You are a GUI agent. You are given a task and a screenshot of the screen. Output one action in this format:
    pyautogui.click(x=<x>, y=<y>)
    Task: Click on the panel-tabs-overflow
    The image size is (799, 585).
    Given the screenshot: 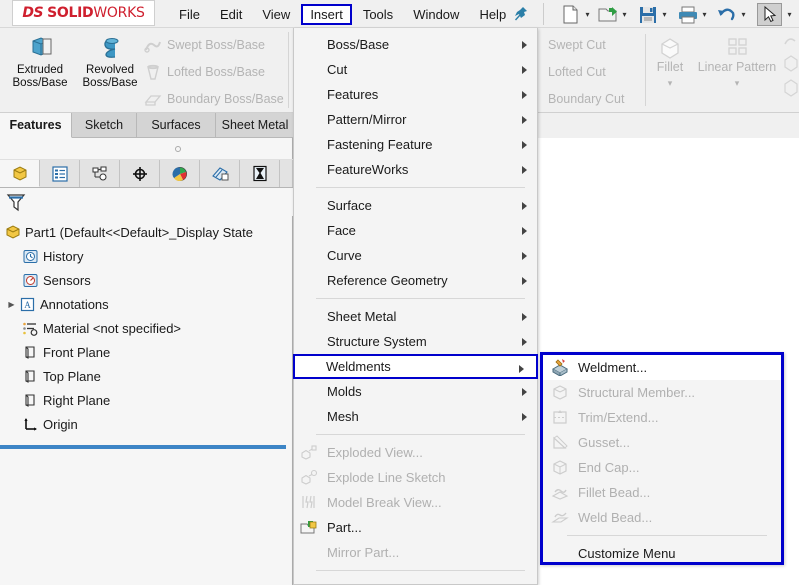 What is the action you would take?
    pyautogui.click(x=286, y=173)
    